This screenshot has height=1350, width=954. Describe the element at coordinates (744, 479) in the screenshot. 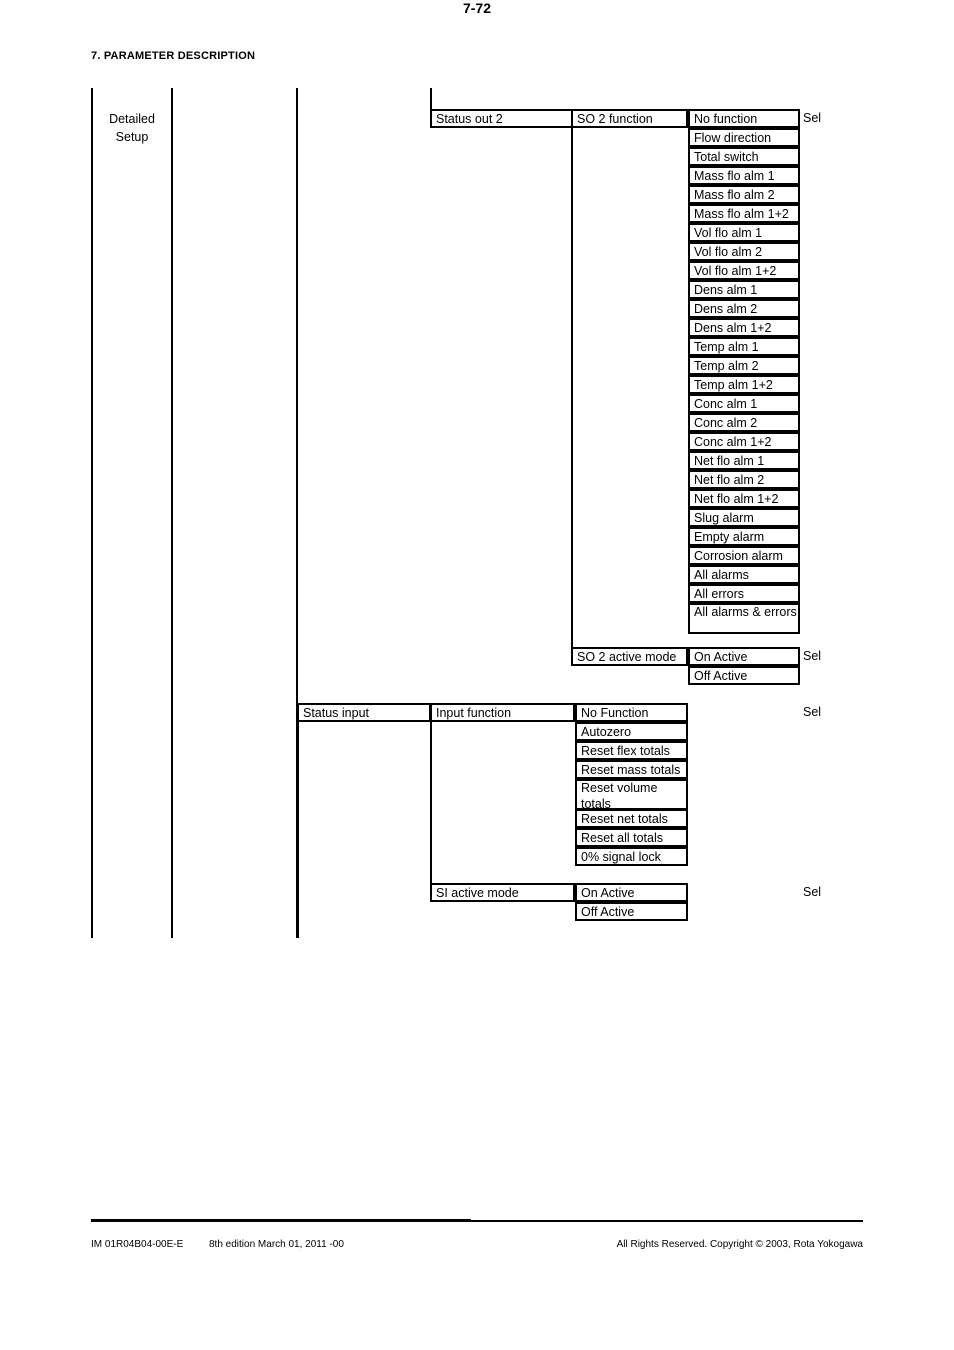

I see `option-item: Net flo alm 2` at that location.